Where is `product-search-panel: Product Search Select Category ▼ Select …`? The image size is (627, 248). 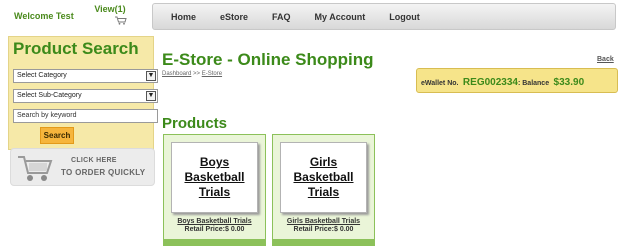 product-search-panel: Product Search Select Category ▼ Select … is located at coordinates (83, 93).